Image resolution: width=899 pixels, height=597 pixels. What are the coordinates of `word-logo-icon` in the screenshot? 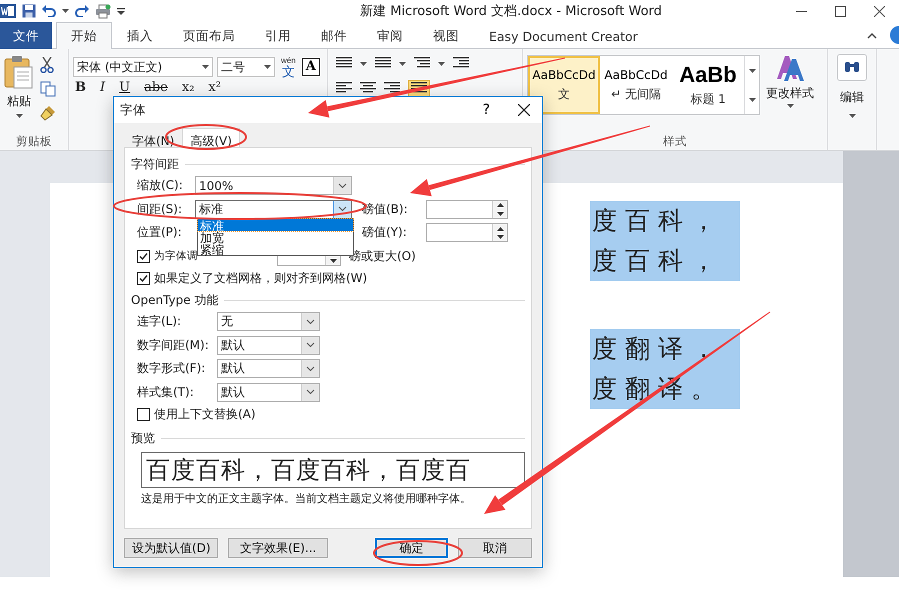 It's located at (8, 11).